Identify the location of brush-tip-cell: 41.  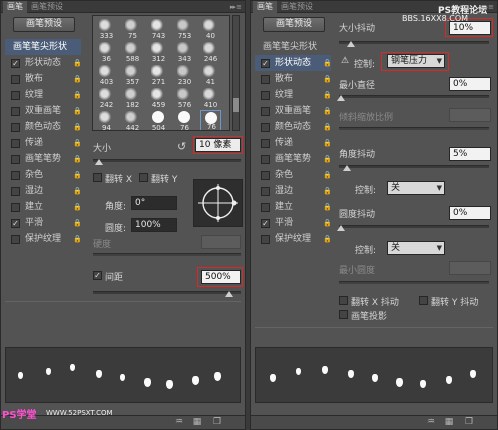
(210, 75).